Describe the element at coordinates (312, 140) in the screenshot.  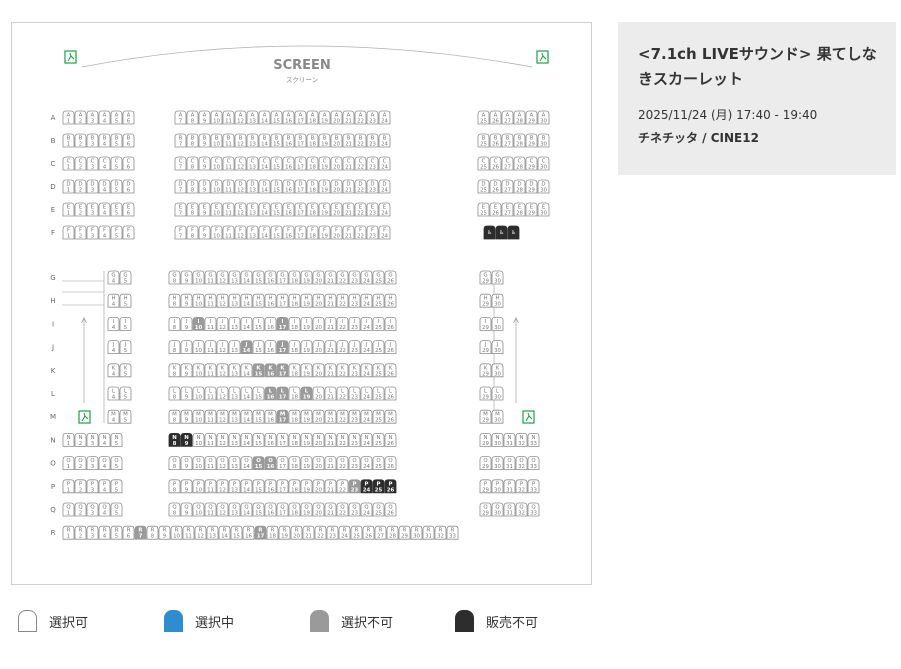
I see `seat-B18: B18` at that location.